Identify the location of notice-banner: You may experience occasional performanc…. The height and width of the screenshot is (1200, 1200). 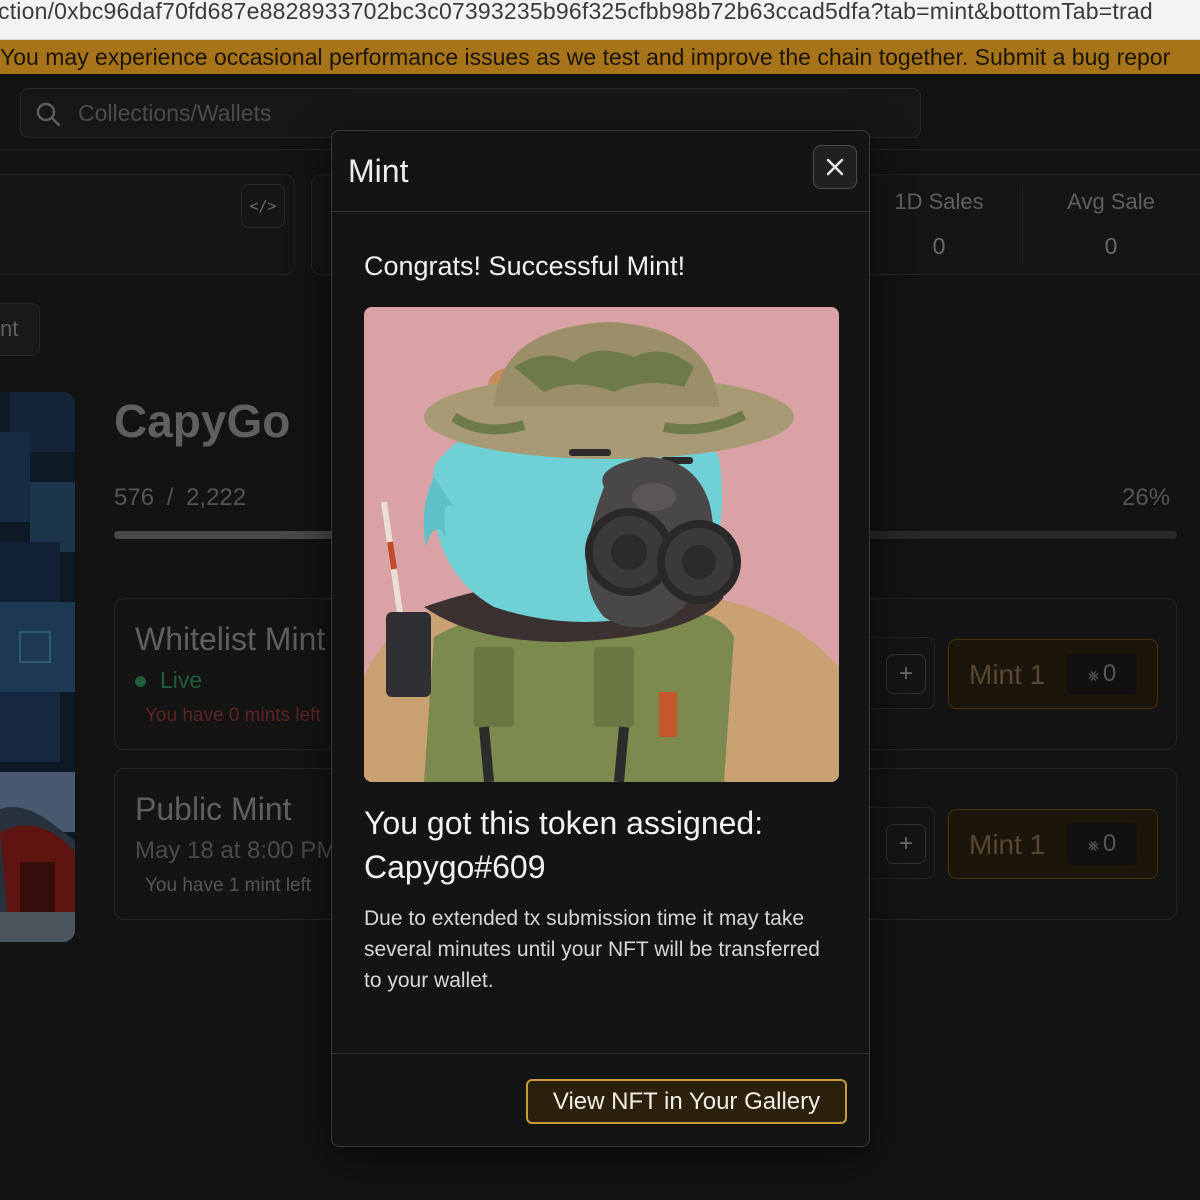
(600, 57).